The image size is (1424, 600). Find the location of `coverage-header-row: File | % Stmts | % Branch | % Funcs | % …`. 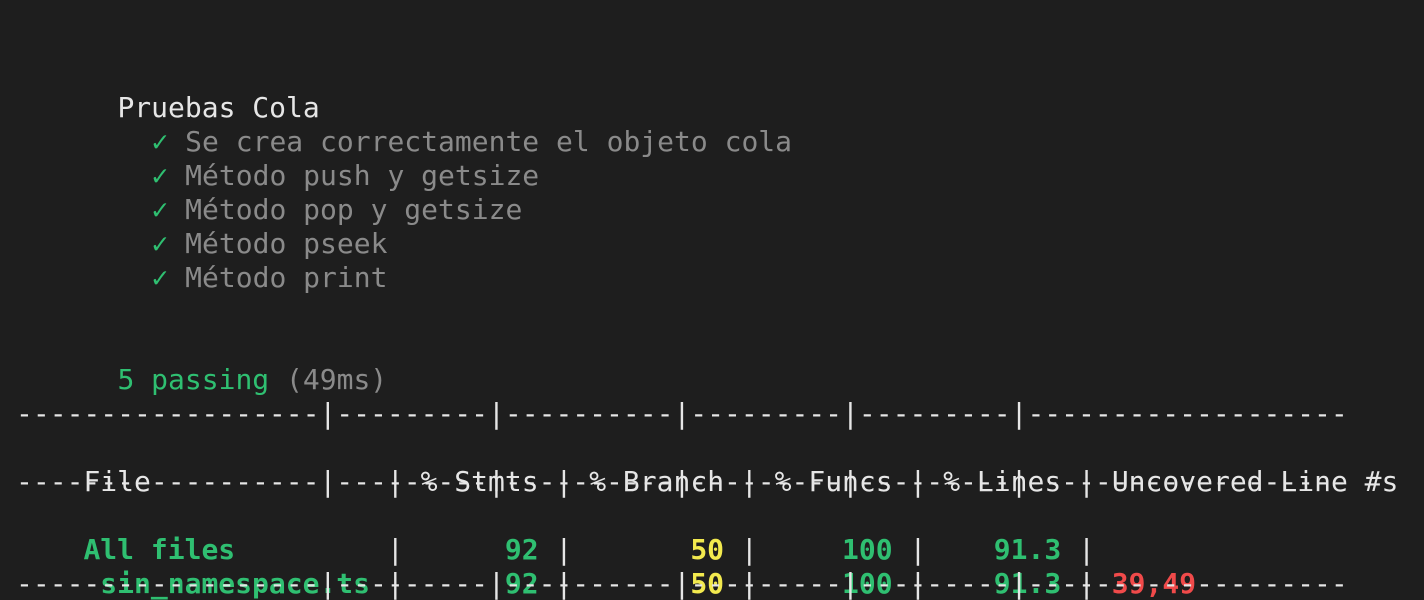

coverage-header-row: File | % Stmts | % Branch | % Funcs | % … is located at coordinates (741, 481).